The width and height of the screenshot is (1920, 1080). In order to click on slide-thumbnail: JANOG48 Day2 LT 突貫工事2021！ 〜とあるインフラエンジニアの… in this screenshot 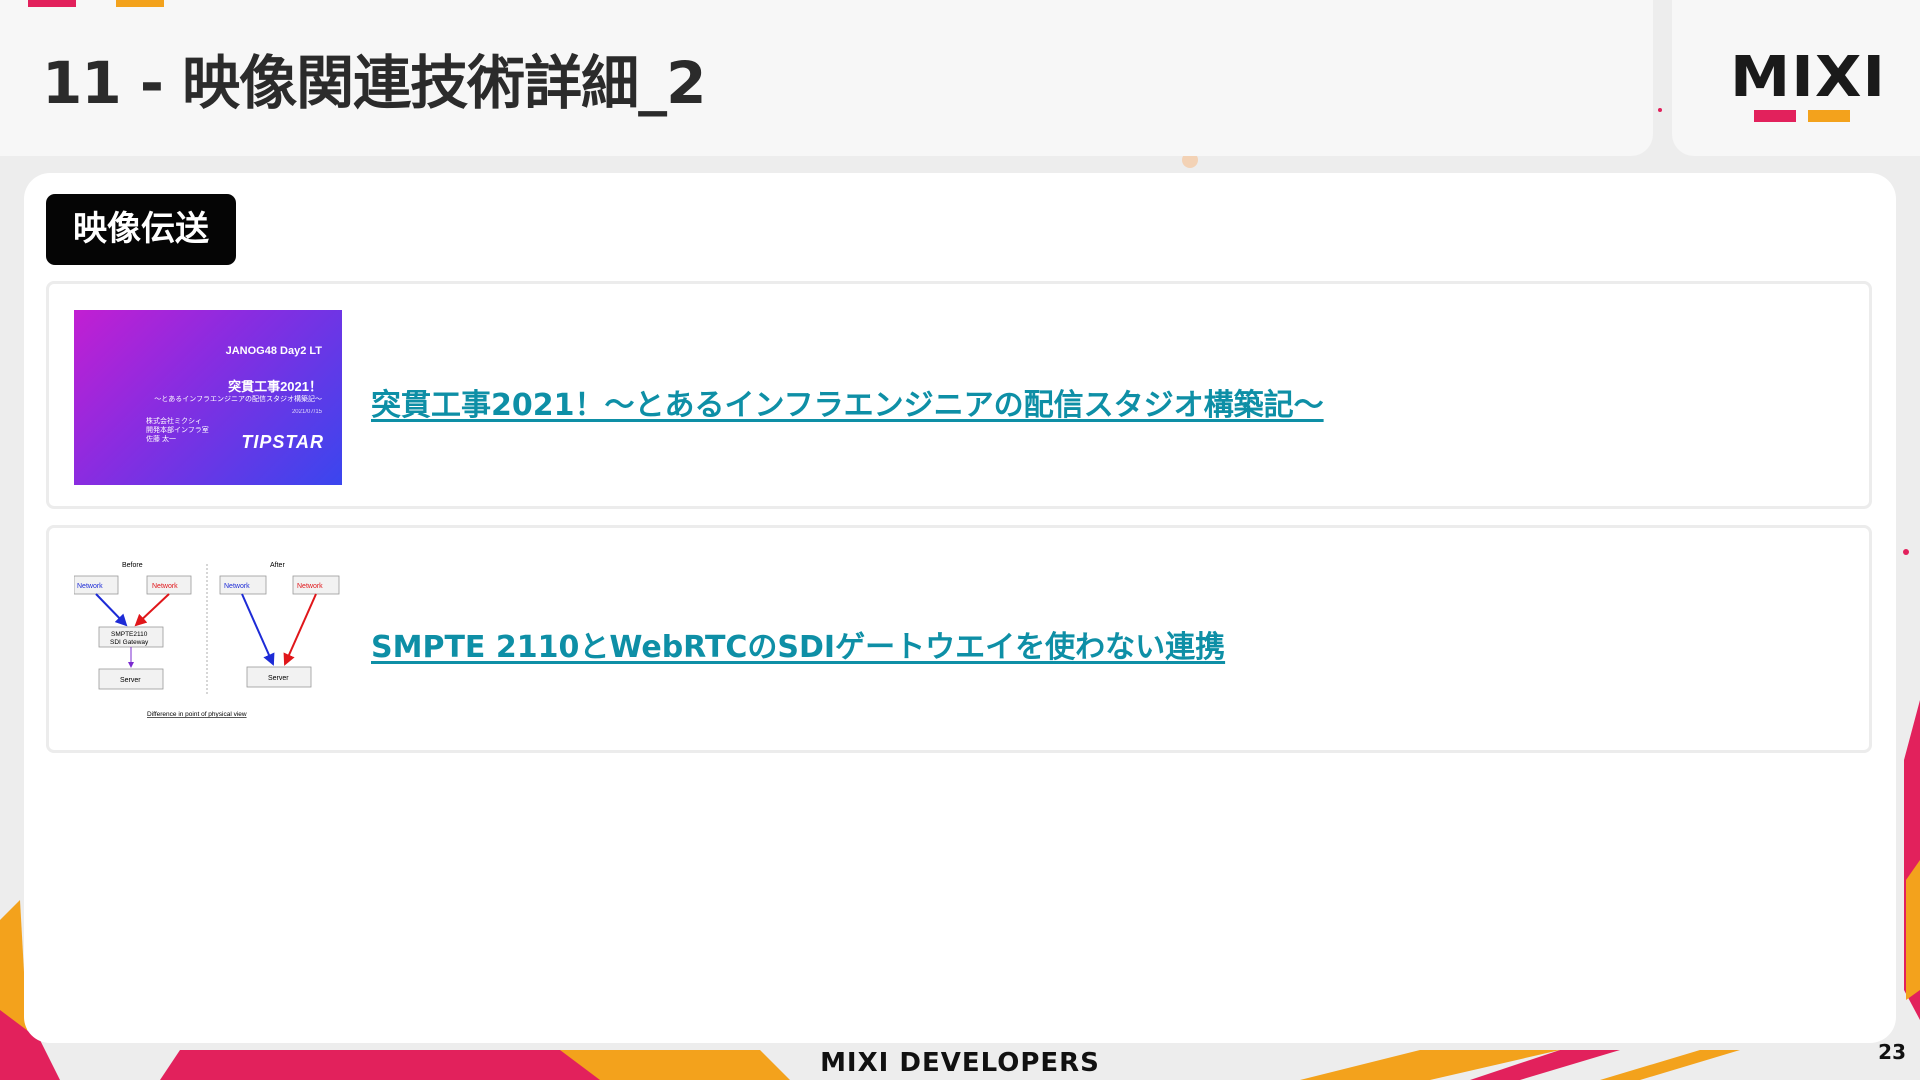, I will do `click(208, 397)`.